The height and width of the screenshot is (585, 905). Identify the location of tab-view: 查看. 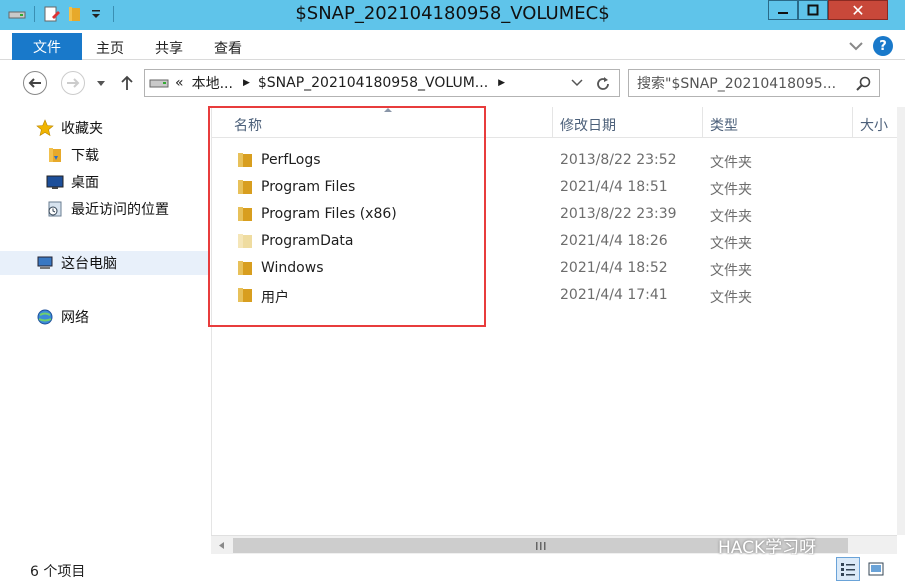
(228, 48).